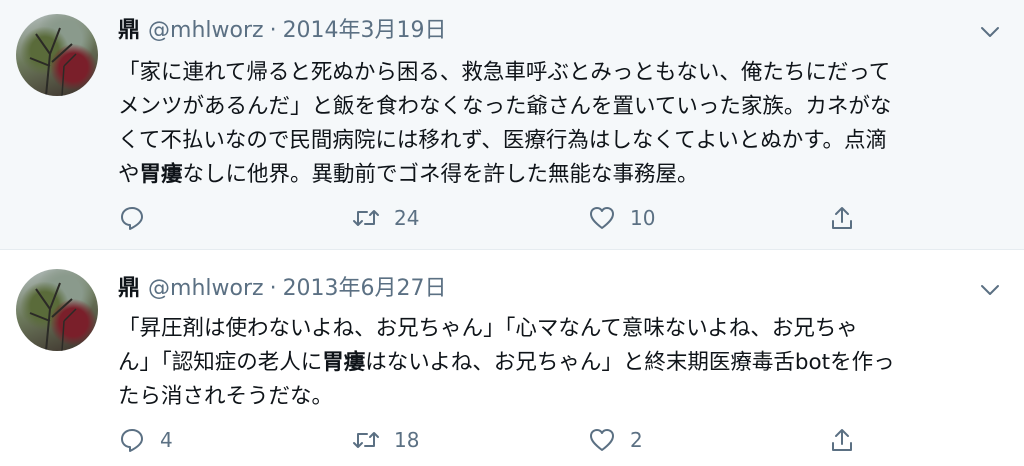 This screenshot has height=466, width=1024. Describe the element at coordinates (630, 362) in the screenshot. I see `text-segment: はないよね、お兄ちゃん」と終末期医療毒舌botを作っ` at that location.